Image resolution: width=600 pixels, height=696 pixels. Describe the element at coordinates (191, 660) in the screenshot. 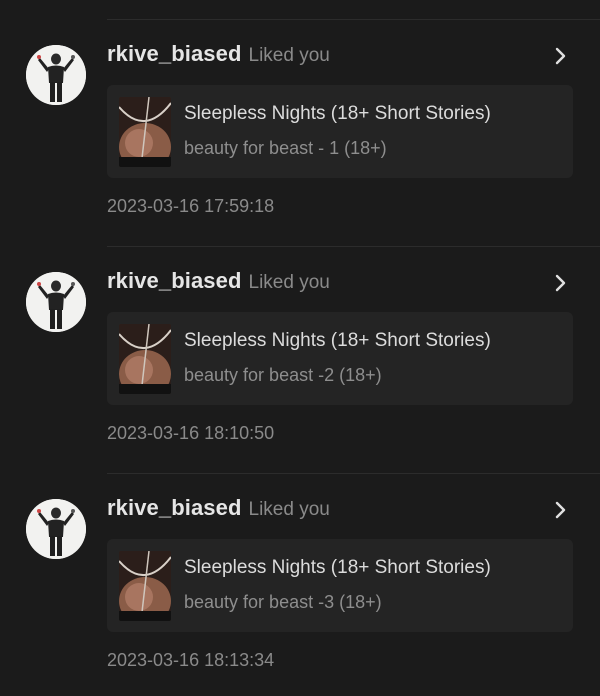

I see `timestamp: 2023-03-16 18:13:34` at that location.